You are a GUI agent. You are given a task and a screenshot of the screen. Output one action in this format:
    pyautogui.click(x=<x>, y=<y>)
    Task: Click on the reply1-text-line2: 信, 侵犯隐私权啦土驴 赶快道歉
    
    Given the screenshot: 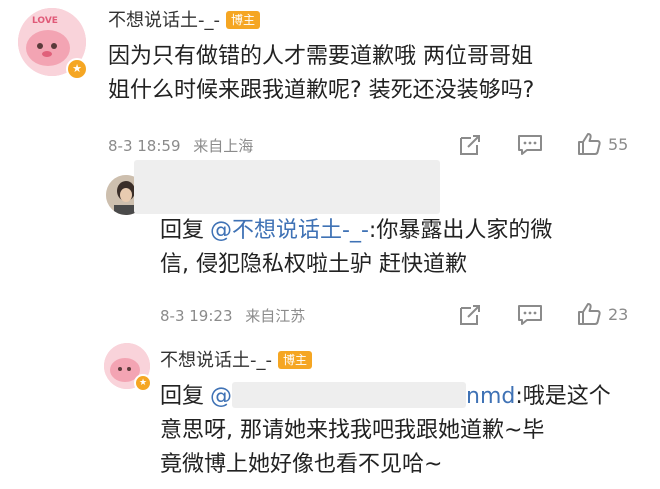 What is the action you would take?
    pyautogui.click(x=313, y=264)
    